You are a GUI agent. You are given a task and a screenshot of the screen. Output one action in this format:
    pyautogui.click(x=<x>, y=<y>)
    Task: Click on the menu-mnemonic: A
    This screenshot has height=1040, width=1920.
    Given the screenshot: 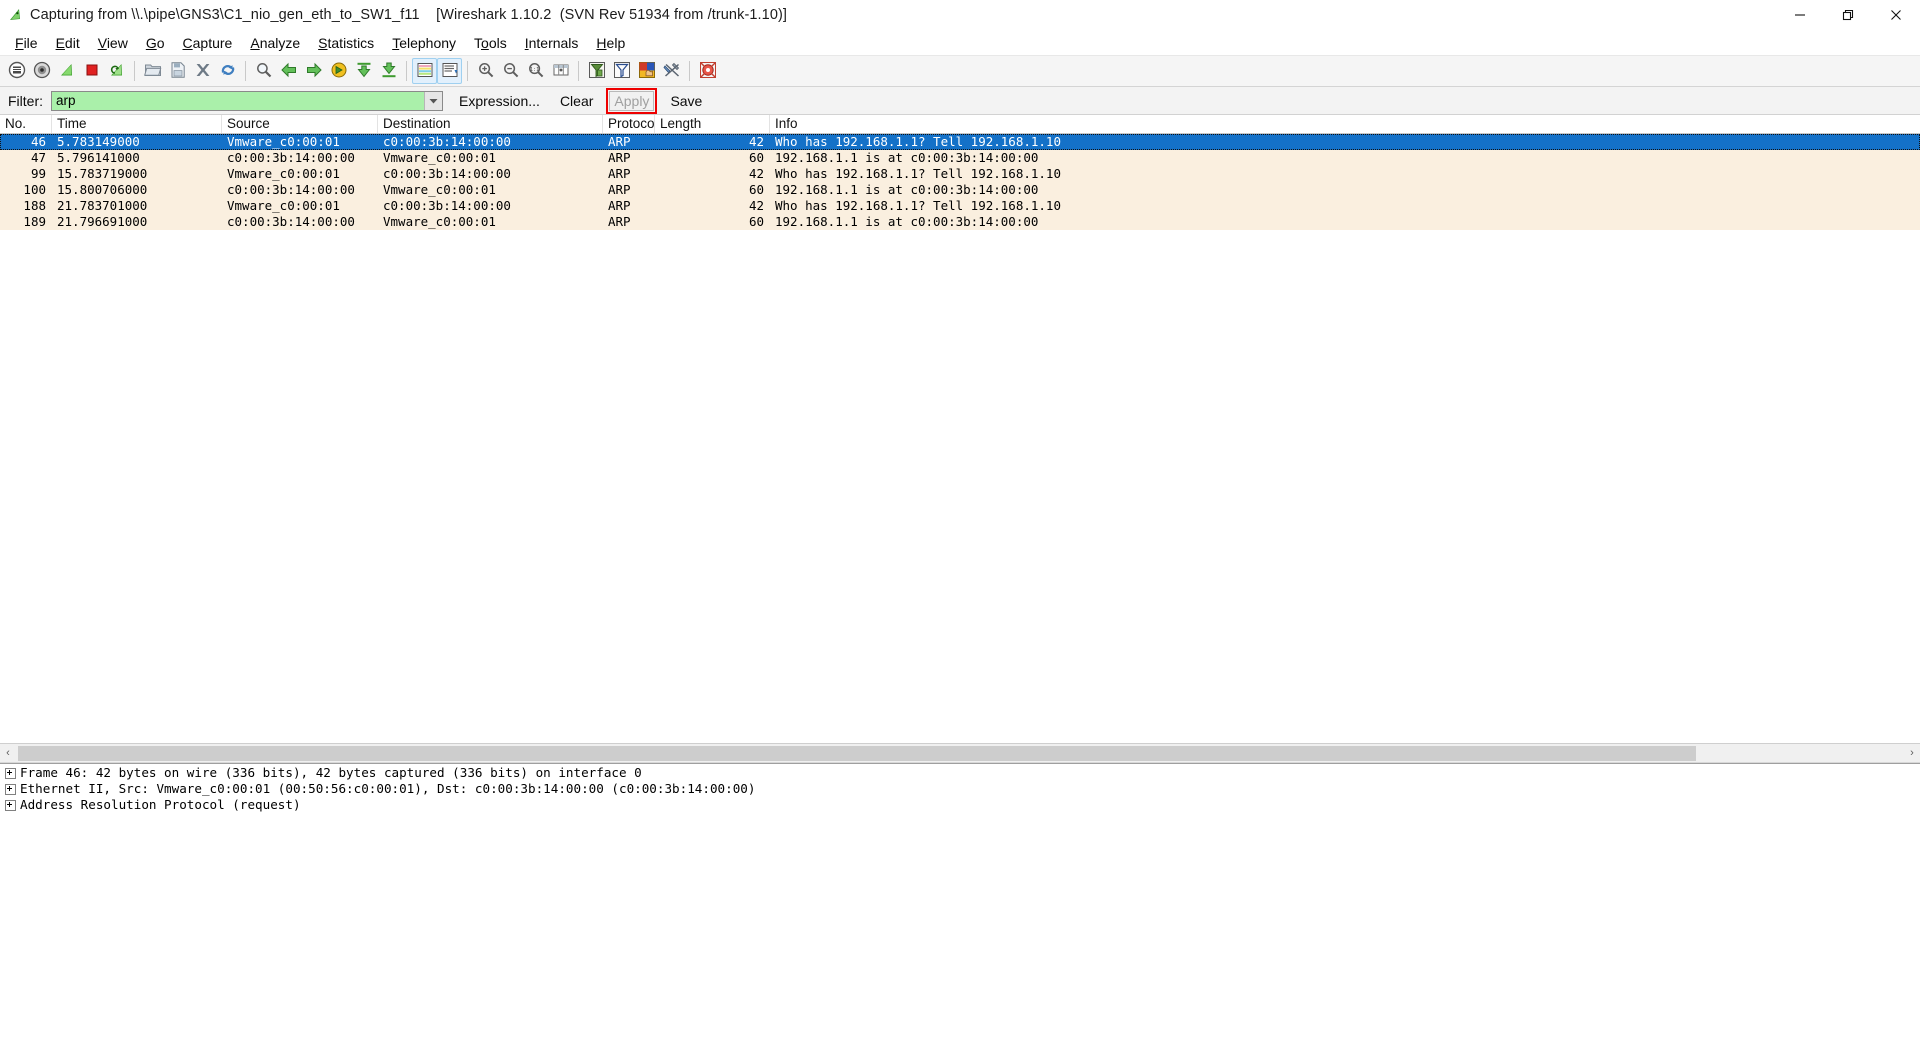 What is the action you would take?
    pyautogui.click(x=255, y=43)
    